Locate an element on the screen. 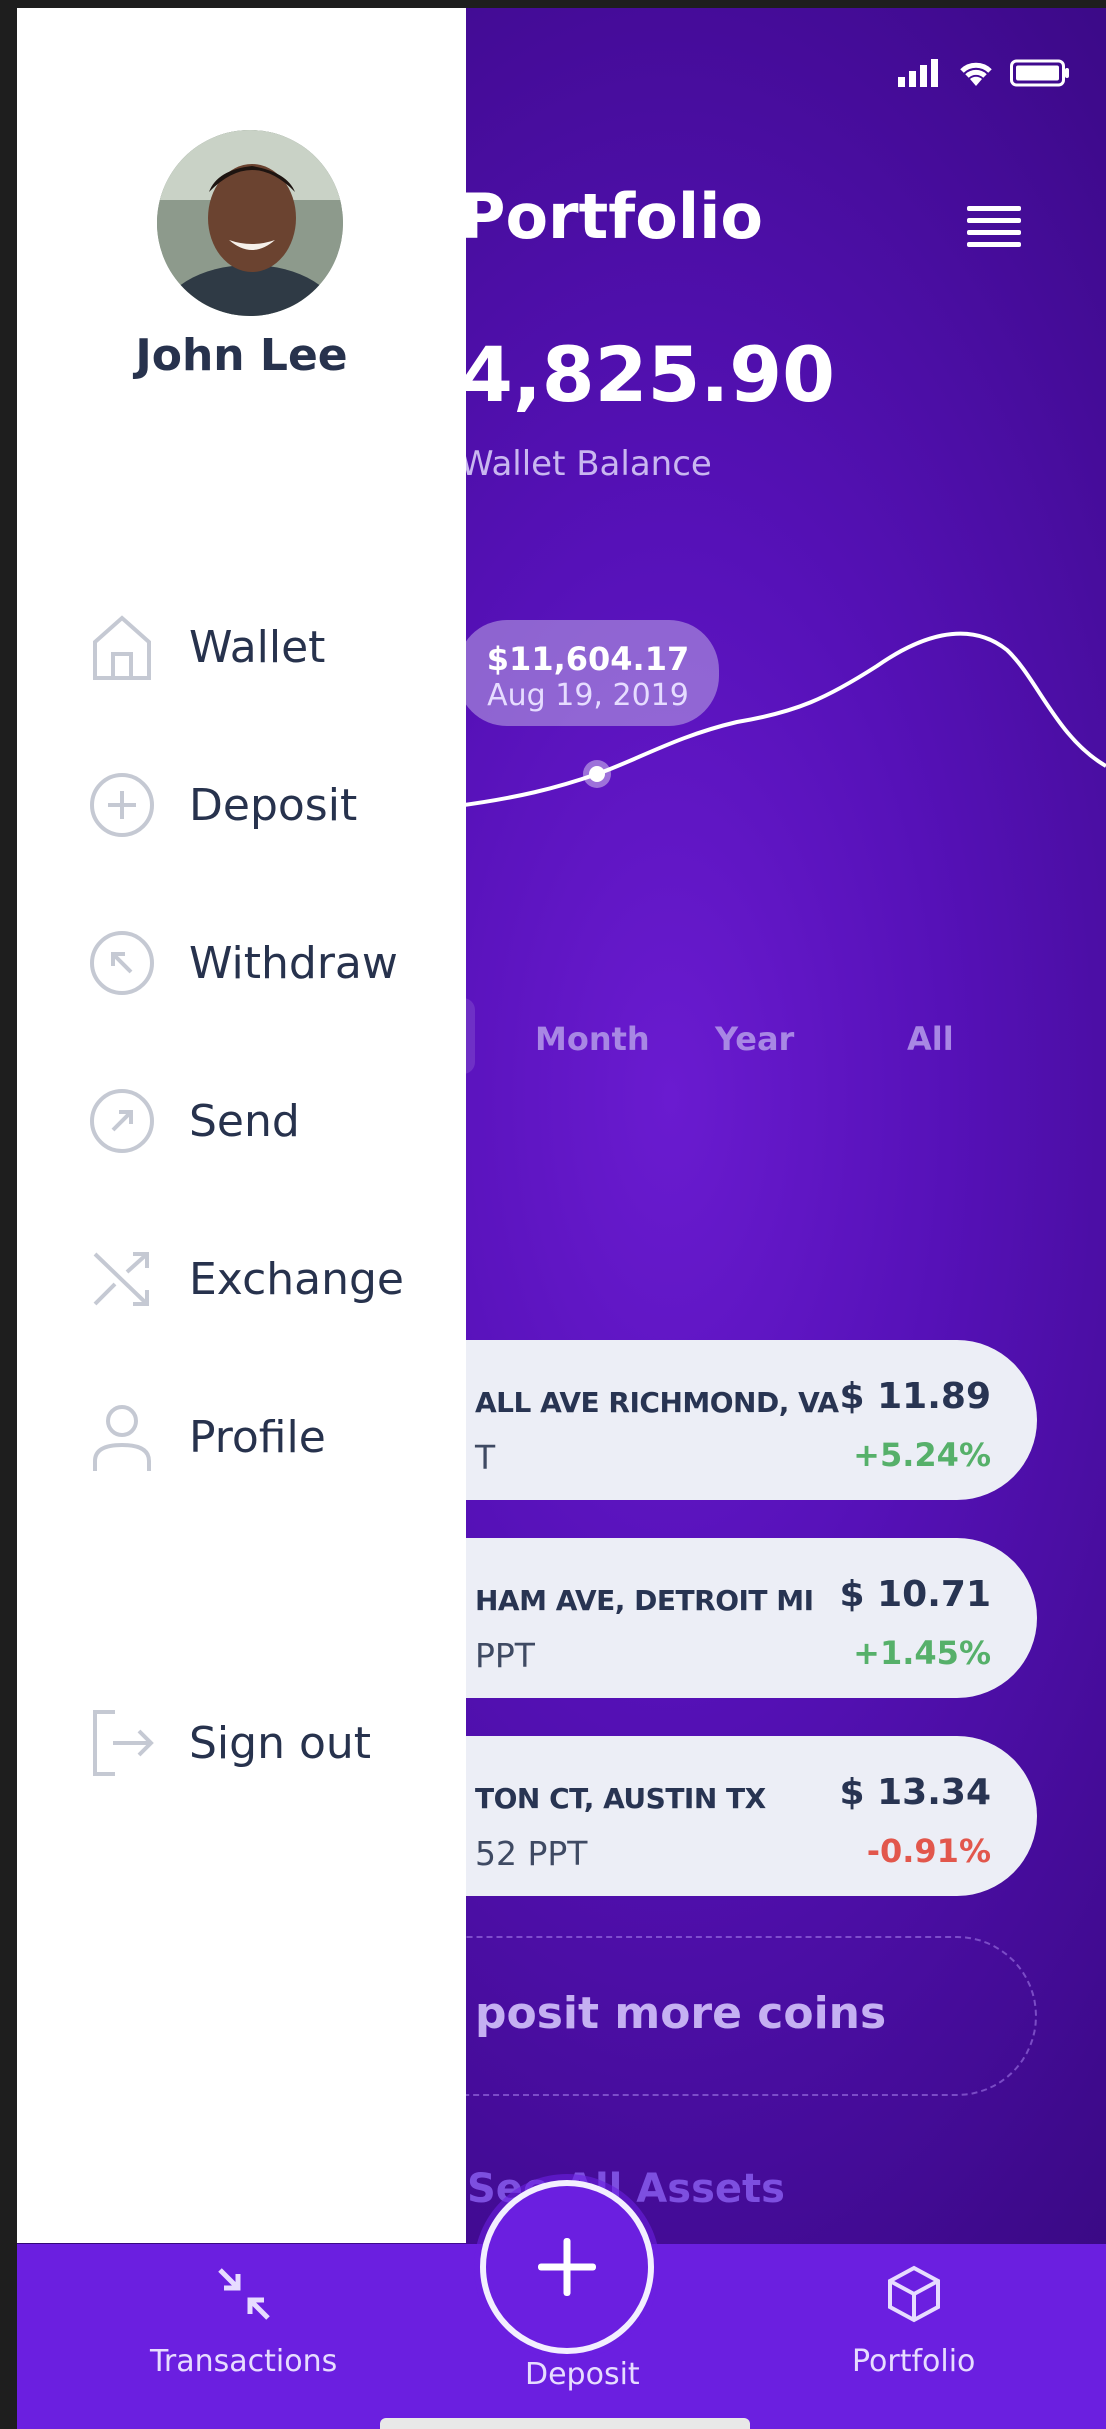 This screenshot has height=2429, width=1106. drawer-item-send: Send is located at coordinates (269, 1121).